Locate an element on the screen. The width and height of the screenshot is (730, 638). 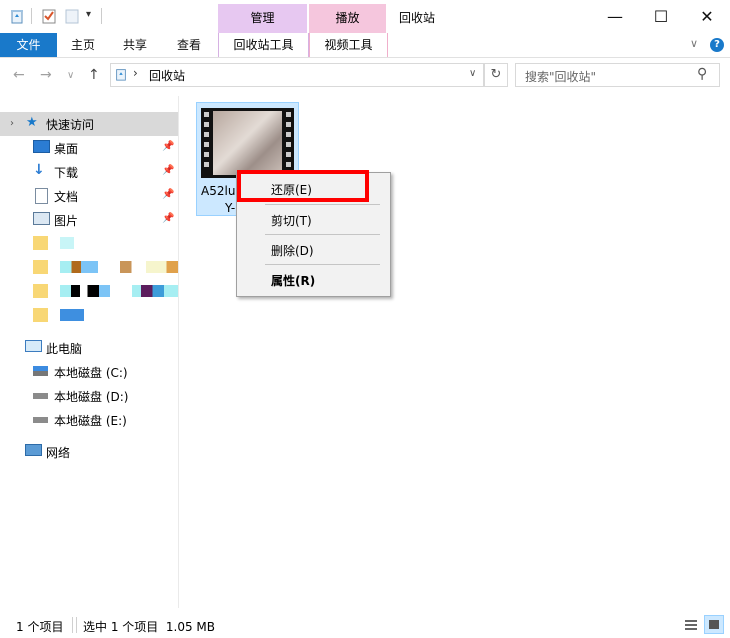
video-thumbnail is located at coordinates (247, 143).